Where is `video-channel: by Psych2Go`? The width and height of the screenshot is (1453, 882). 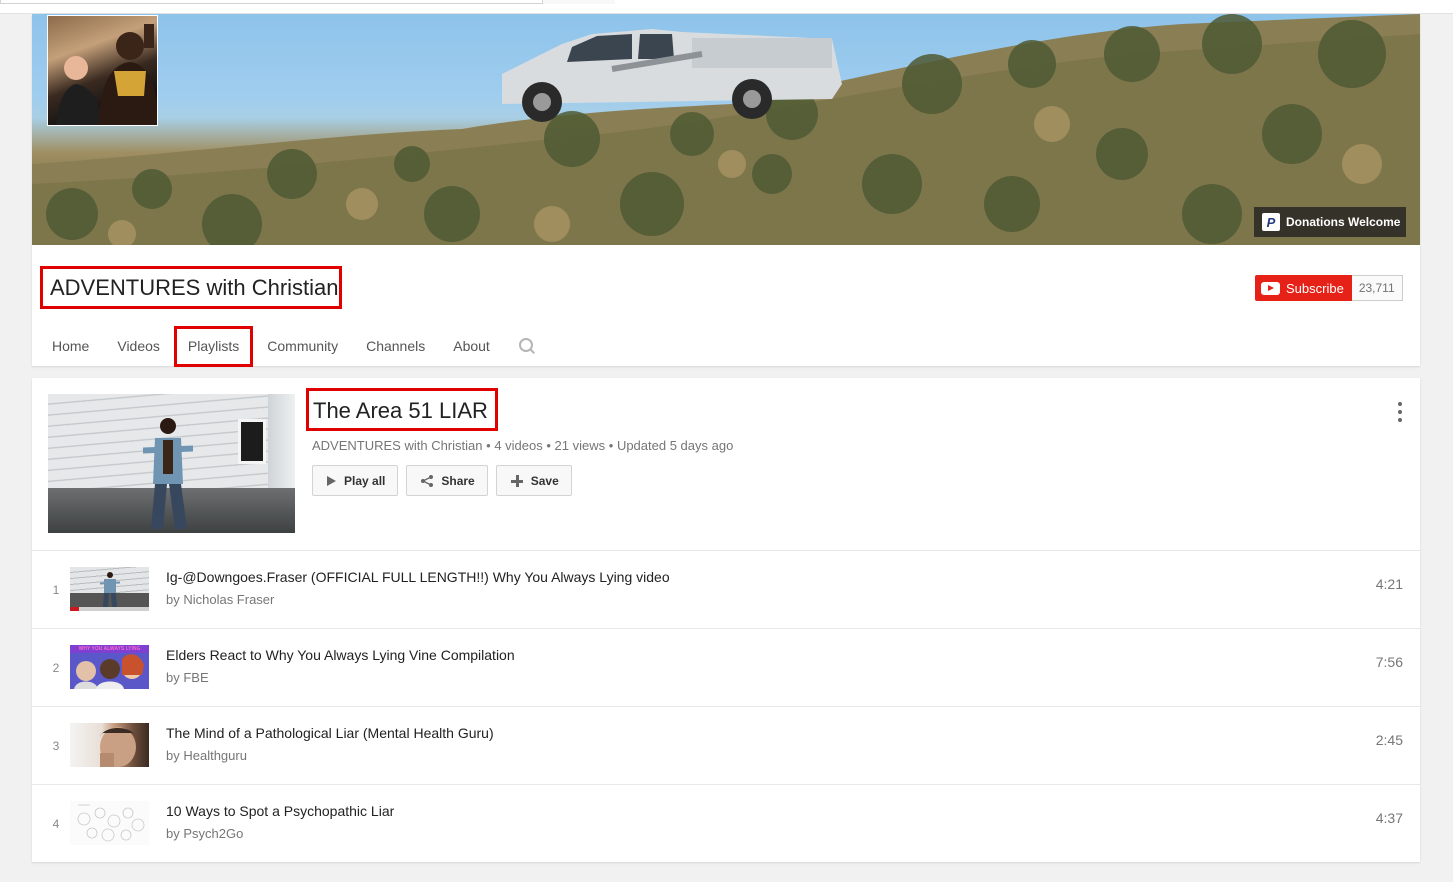 video-channel: by Psych2Go is located at coordinates (204, 833).